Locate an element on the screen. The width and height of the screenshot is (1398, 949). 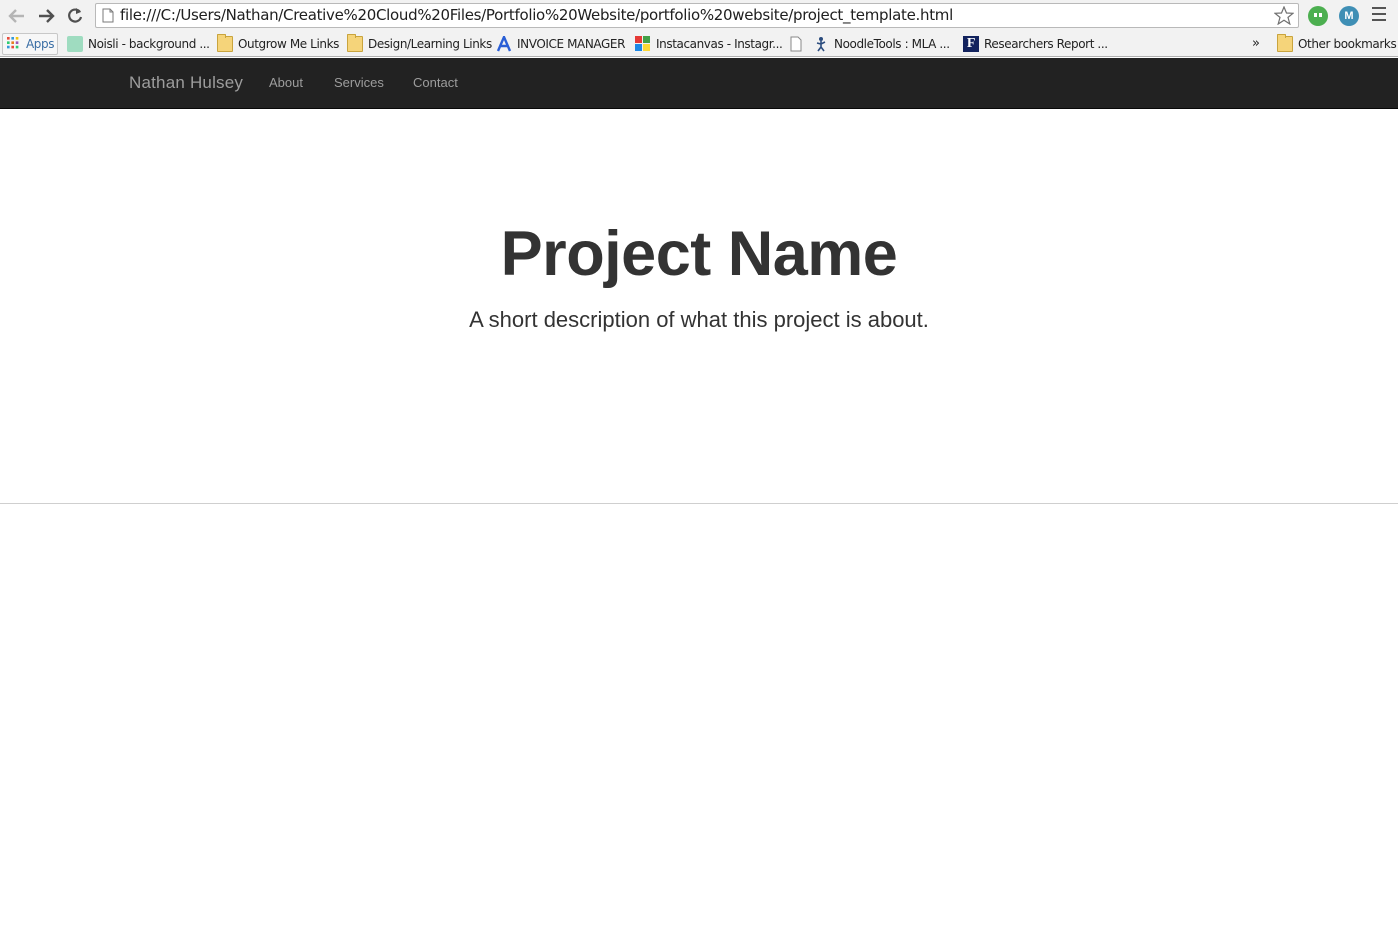
forward-arrow-icon is located at coordinates (47, 16).